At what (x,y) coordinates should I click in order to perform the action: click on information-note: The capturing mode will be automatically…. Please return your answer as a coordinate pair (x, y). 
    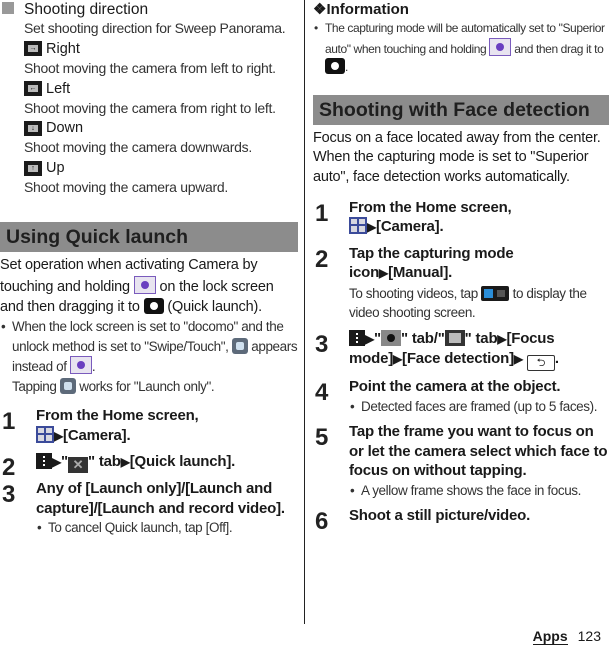
    Looking at the image, I should click on (461, 48).